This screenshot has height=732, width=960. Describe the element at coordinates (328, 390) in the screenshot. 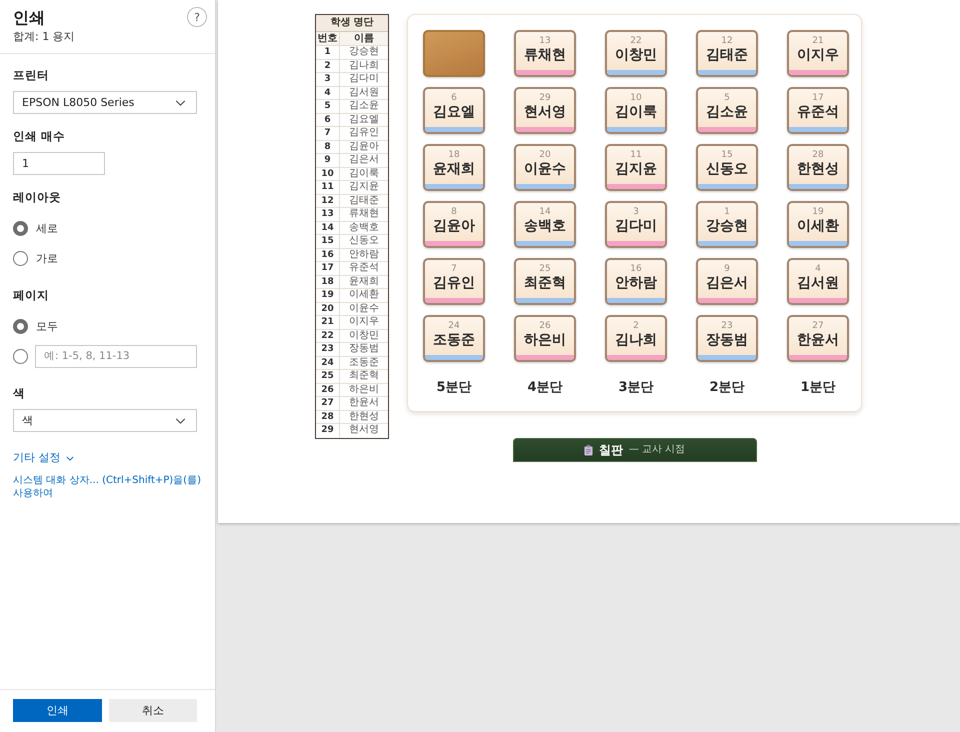

I see `table-cell: 26` at that location.